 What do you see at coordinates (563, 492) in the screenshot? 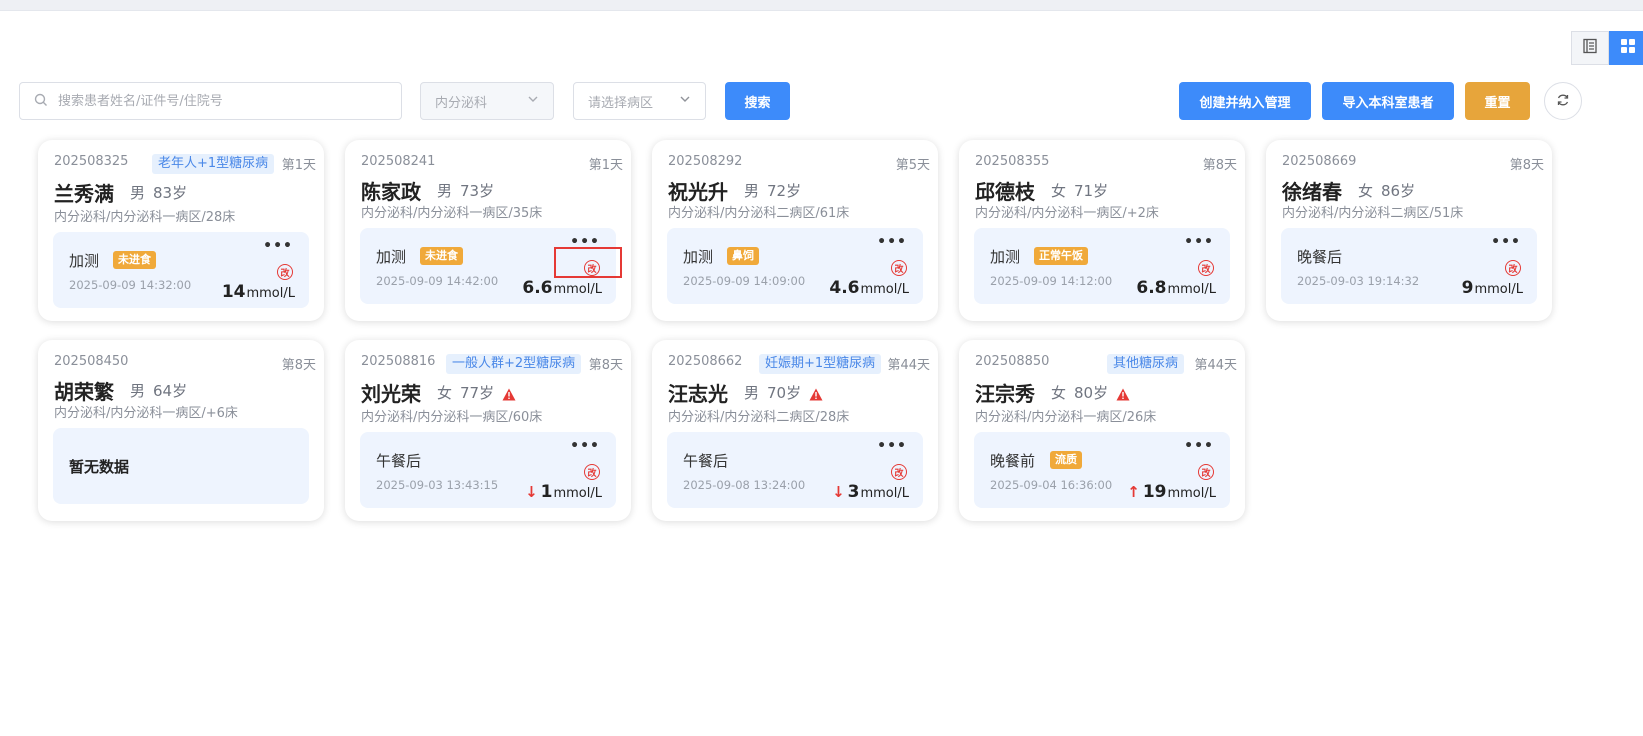
I see `glucose-value: ↓ 1 mmol/L` at bounding box center [563, 492].